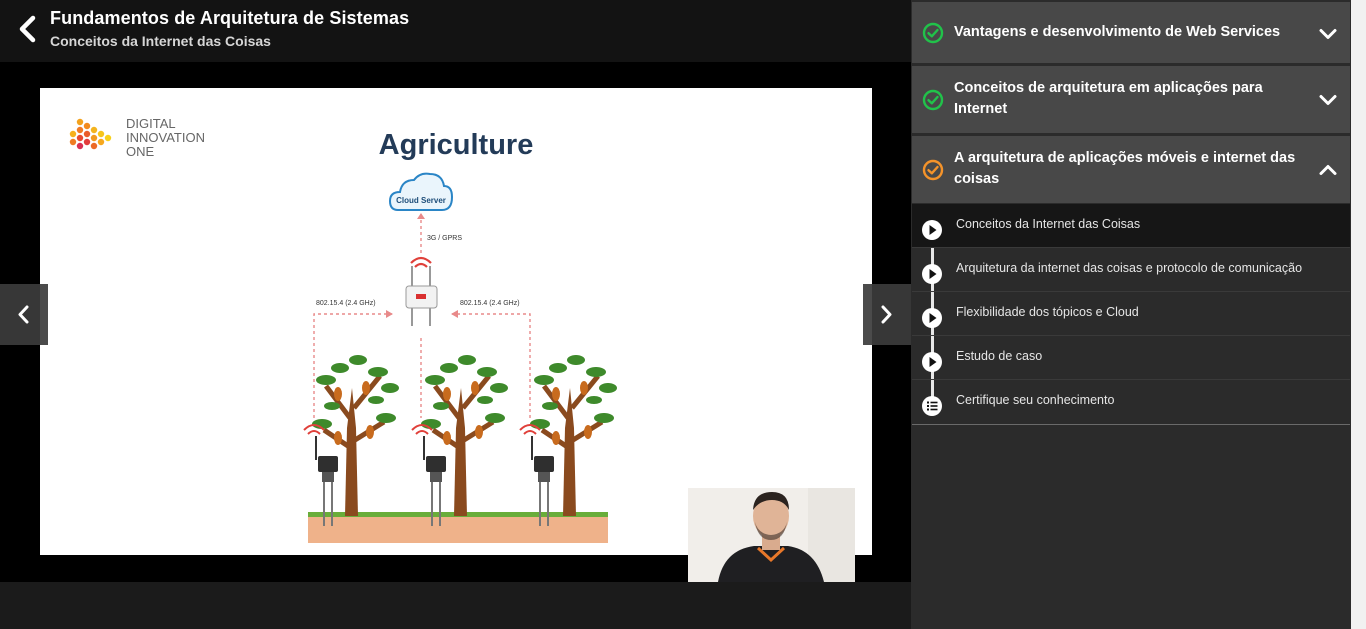  What do you see at coordinates (421, 200) in the screenshot?
I see `cloud-label: Cloud Server` at bounding box center [421, 200].